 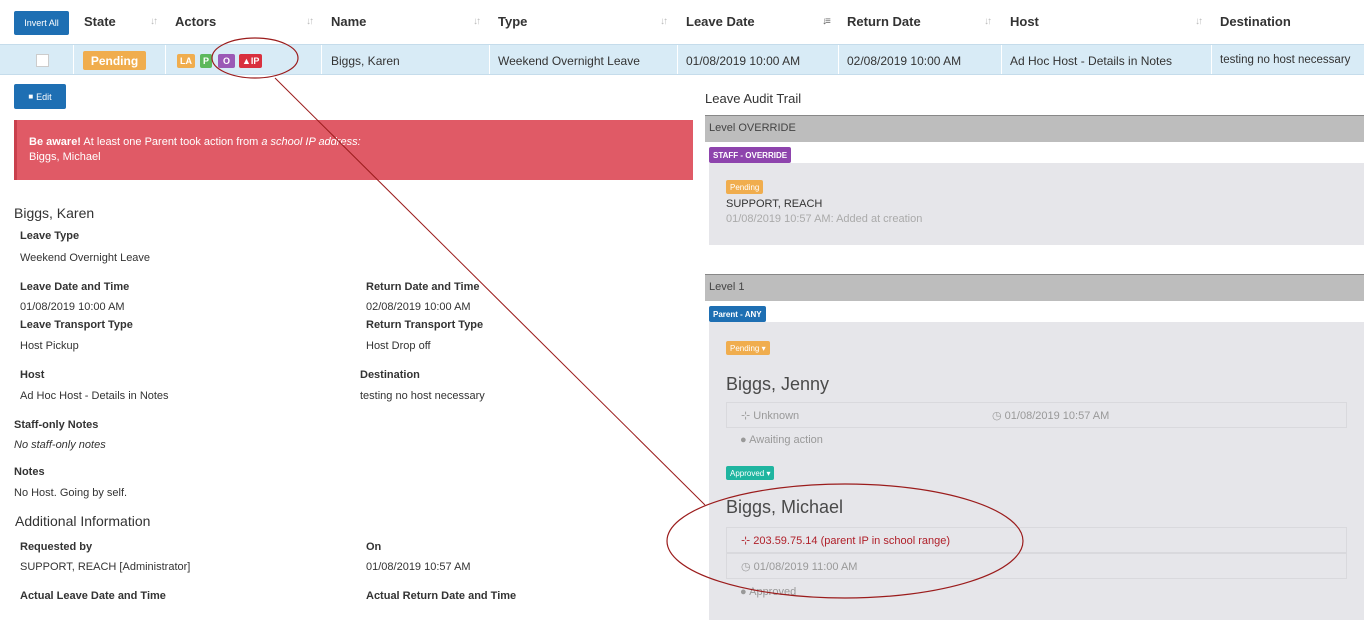 What do you see at coordinates (255, 58) in the screenshot?
I see `annotation-circle-ip` at bounding box center [255, 58].